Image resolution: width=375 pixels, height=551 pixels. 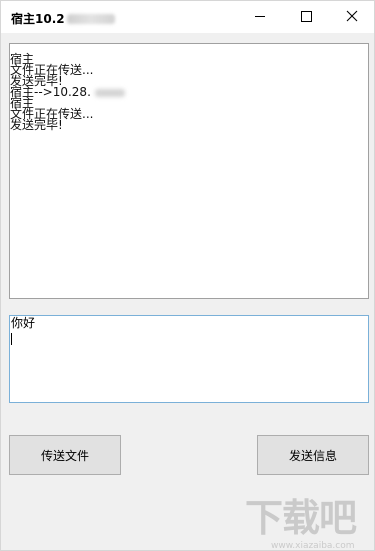 What do you see at coordinates (23, 323) in the screenshot?
I see `message-input-value: 你好` at bounding box center [23, 323].